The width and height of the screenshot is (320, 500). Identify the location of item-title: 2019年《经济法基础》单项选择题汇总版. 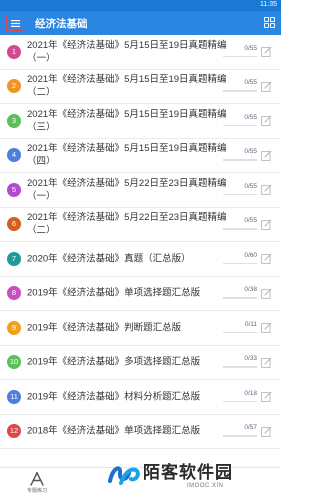
(114, 293).